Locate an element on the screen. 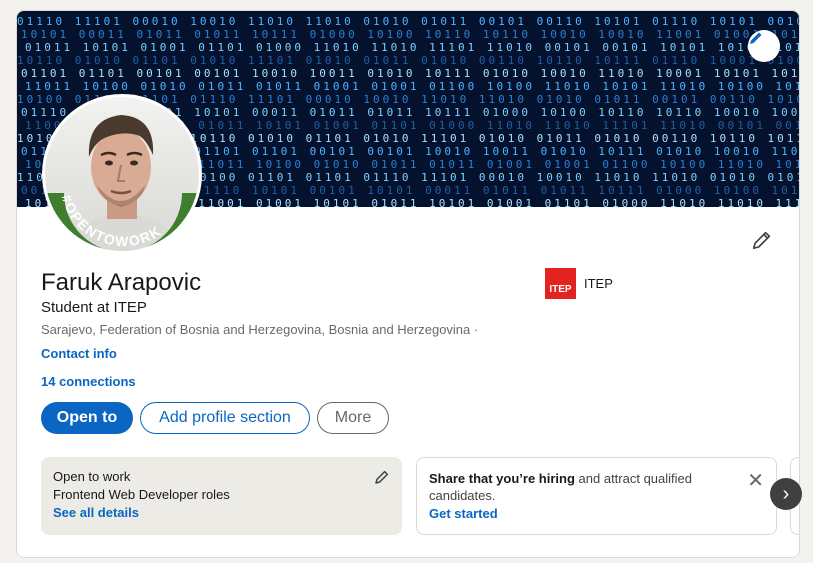 The image size is (813, 563). connections-link: 14 connections is located at coordinates (88, 381).